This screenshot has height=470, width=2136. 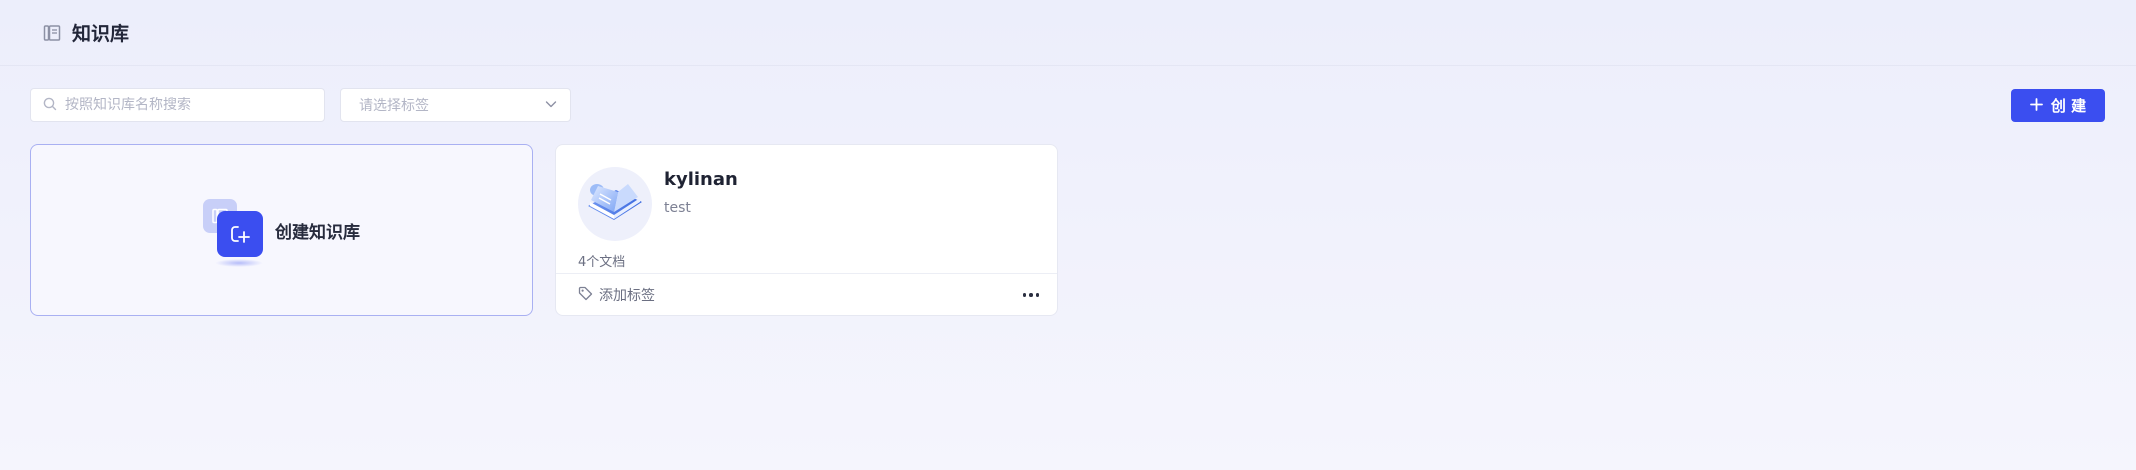 I want to click on page-header: 知识库, so click(x=1068, y=33).